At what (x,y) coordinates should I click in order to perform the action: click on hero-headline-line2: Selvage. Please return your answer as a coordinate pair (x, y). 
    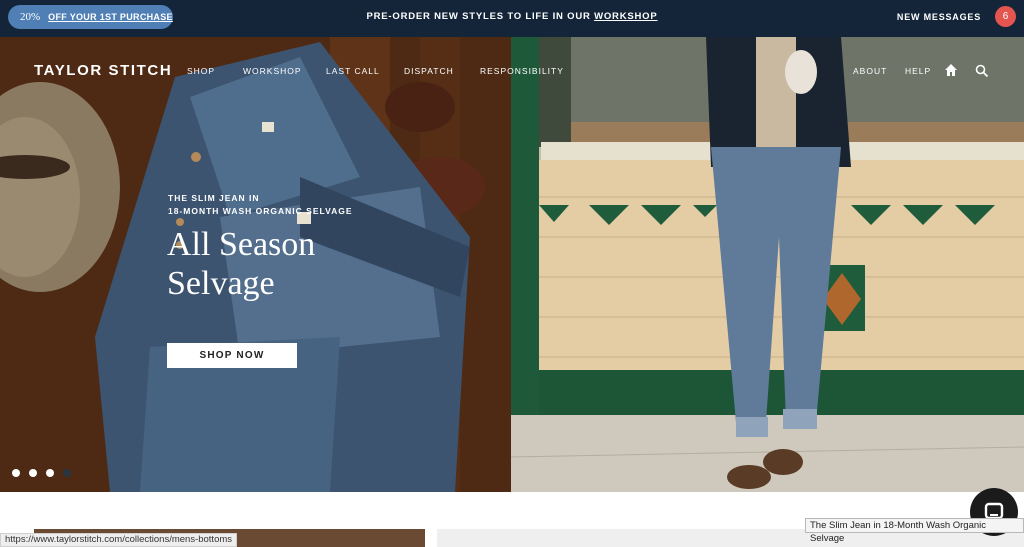
    Looking at the image, I should click on (221, 283).